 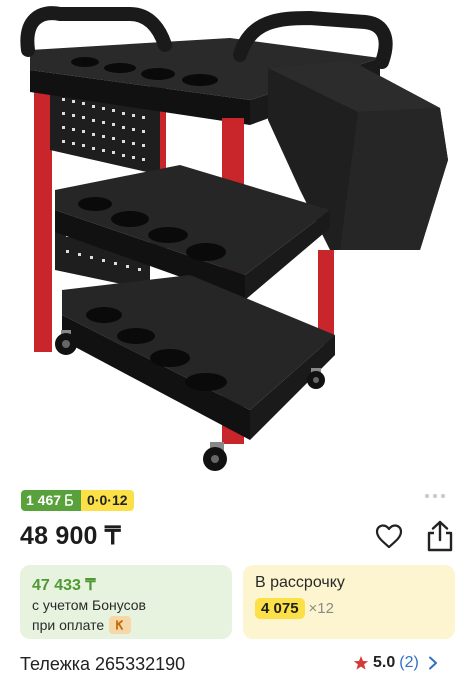 I want to click on share-button, so click(x=440, y=536).